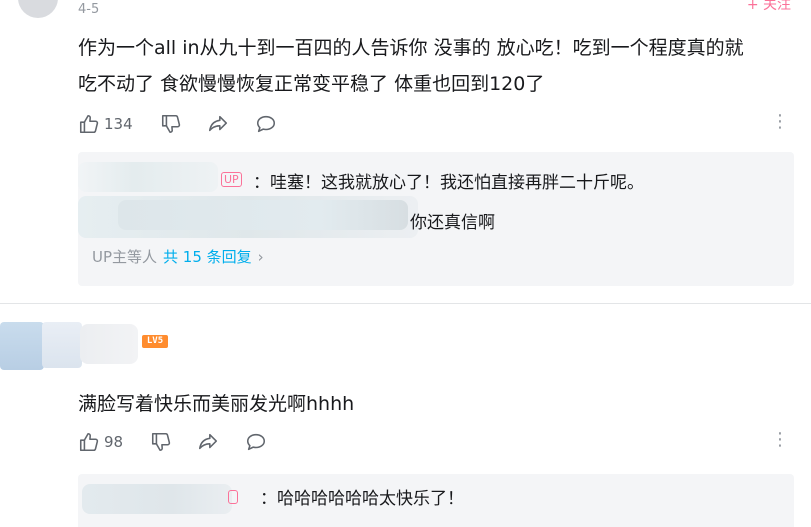 The image size is (811, 527). I want to click on reply-list: ：哈哈哈哈哈哈太快乐了！, so click(436, 500).